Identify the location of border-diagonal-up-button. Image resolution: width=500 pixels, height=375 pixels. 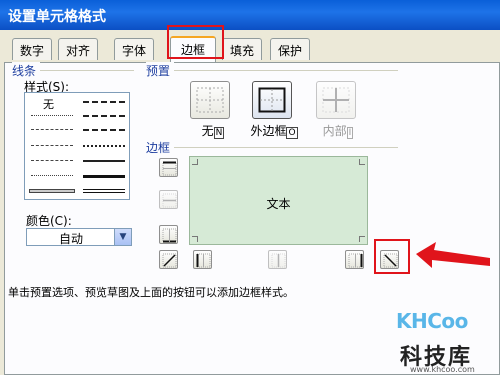
(168, 259).